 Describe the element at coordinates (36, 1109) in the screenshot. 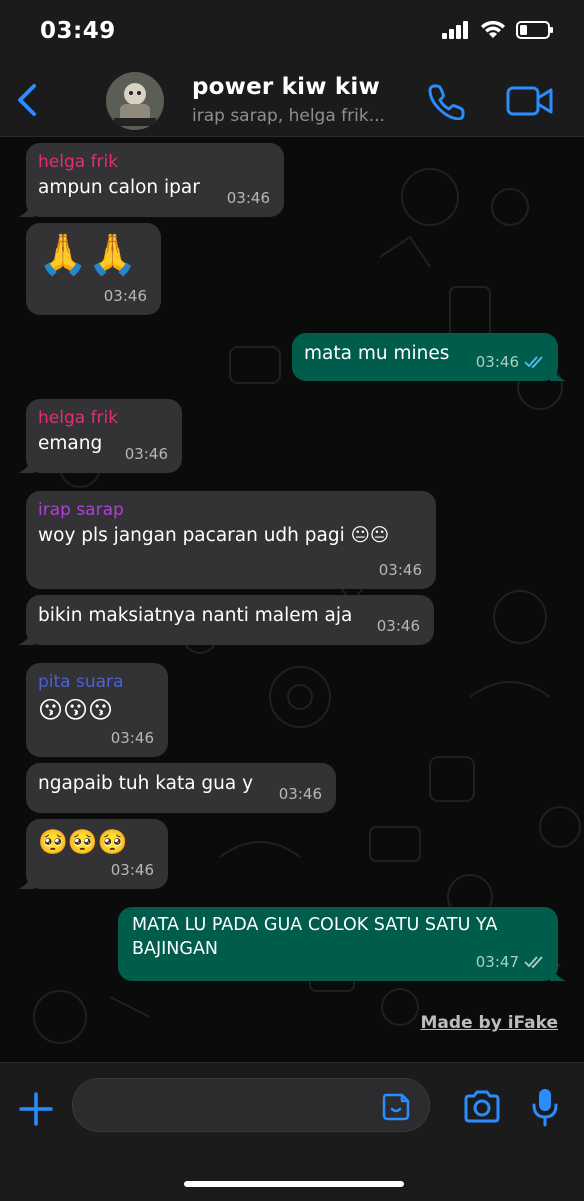

I see `plus-icon` at that location.